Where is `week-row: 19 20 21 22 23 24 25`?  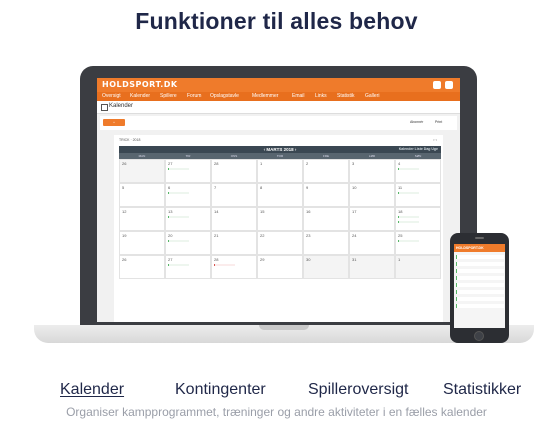
week-row: 19 20 21 22 23 24 25 is located at coordinates (280, 243).